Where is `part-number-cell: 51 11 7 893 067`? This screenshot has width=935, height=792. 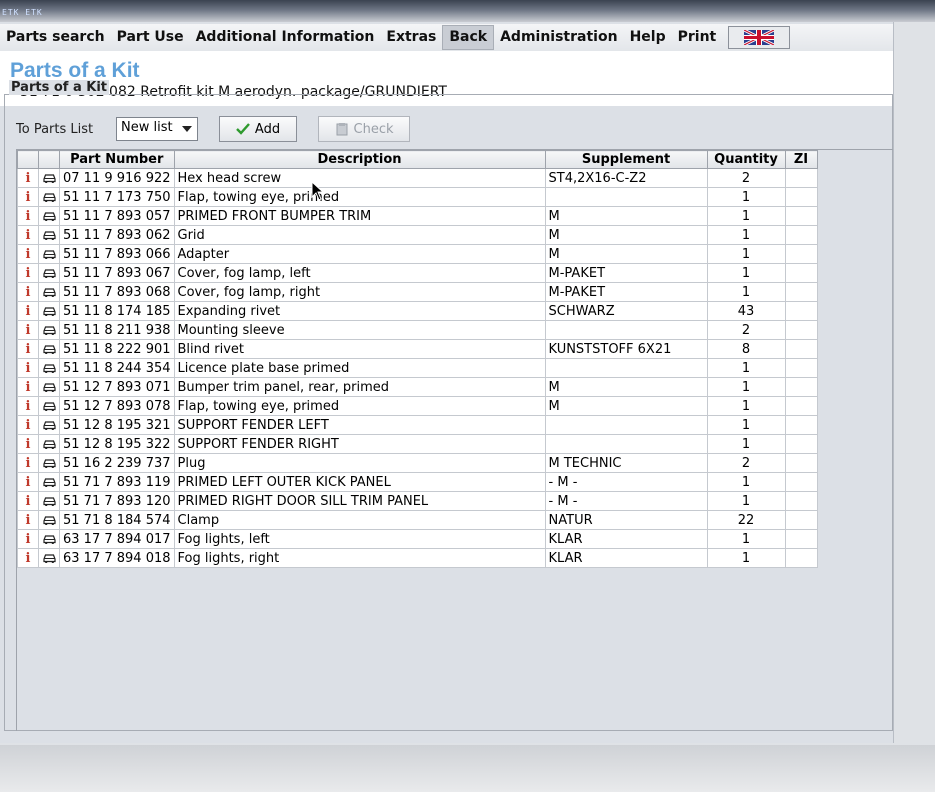
part-number-cell: 51 11 7 893 067 is located at coordinates (117, 273).